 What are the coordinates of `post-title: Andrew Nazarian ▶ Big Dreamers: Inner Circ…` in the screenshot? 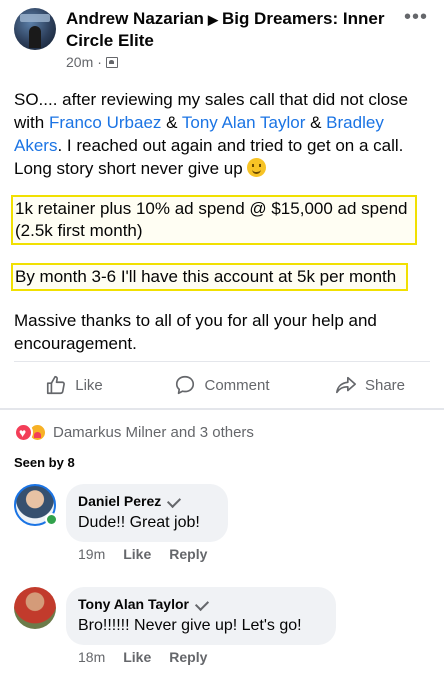 It's located at (231, 29).